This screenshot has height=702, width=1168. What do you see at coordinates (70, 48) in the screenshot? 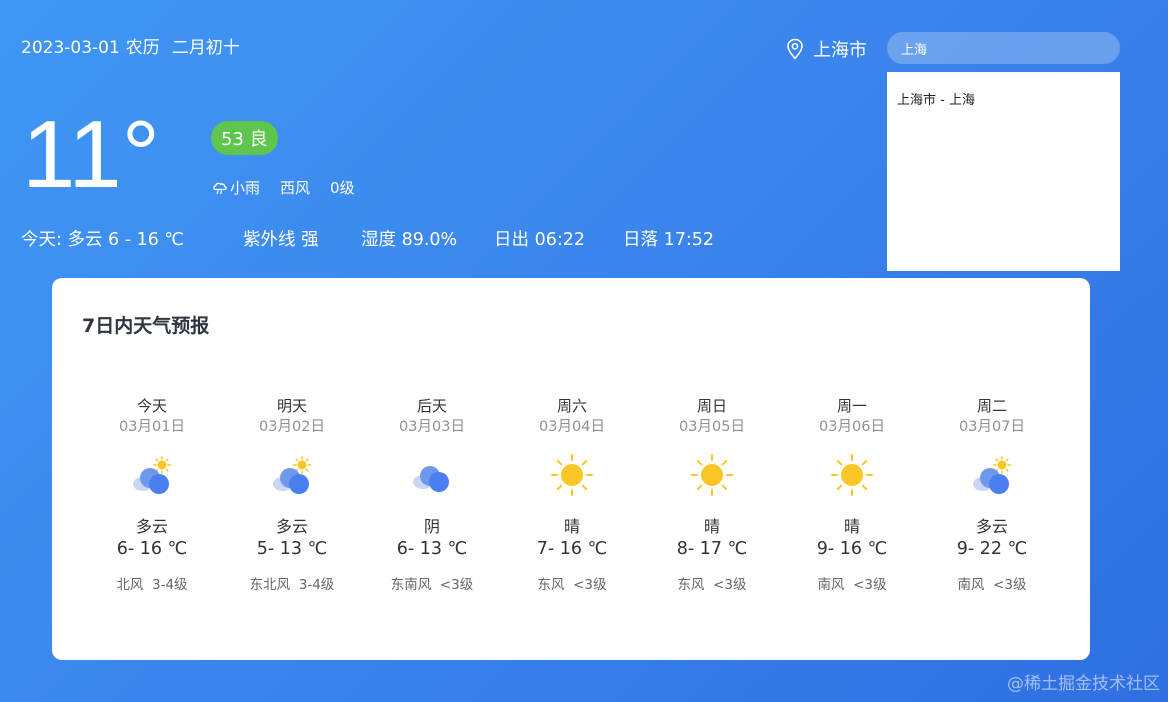
I see `current-date: 2023-03-01` at bounding box center [70, 48].